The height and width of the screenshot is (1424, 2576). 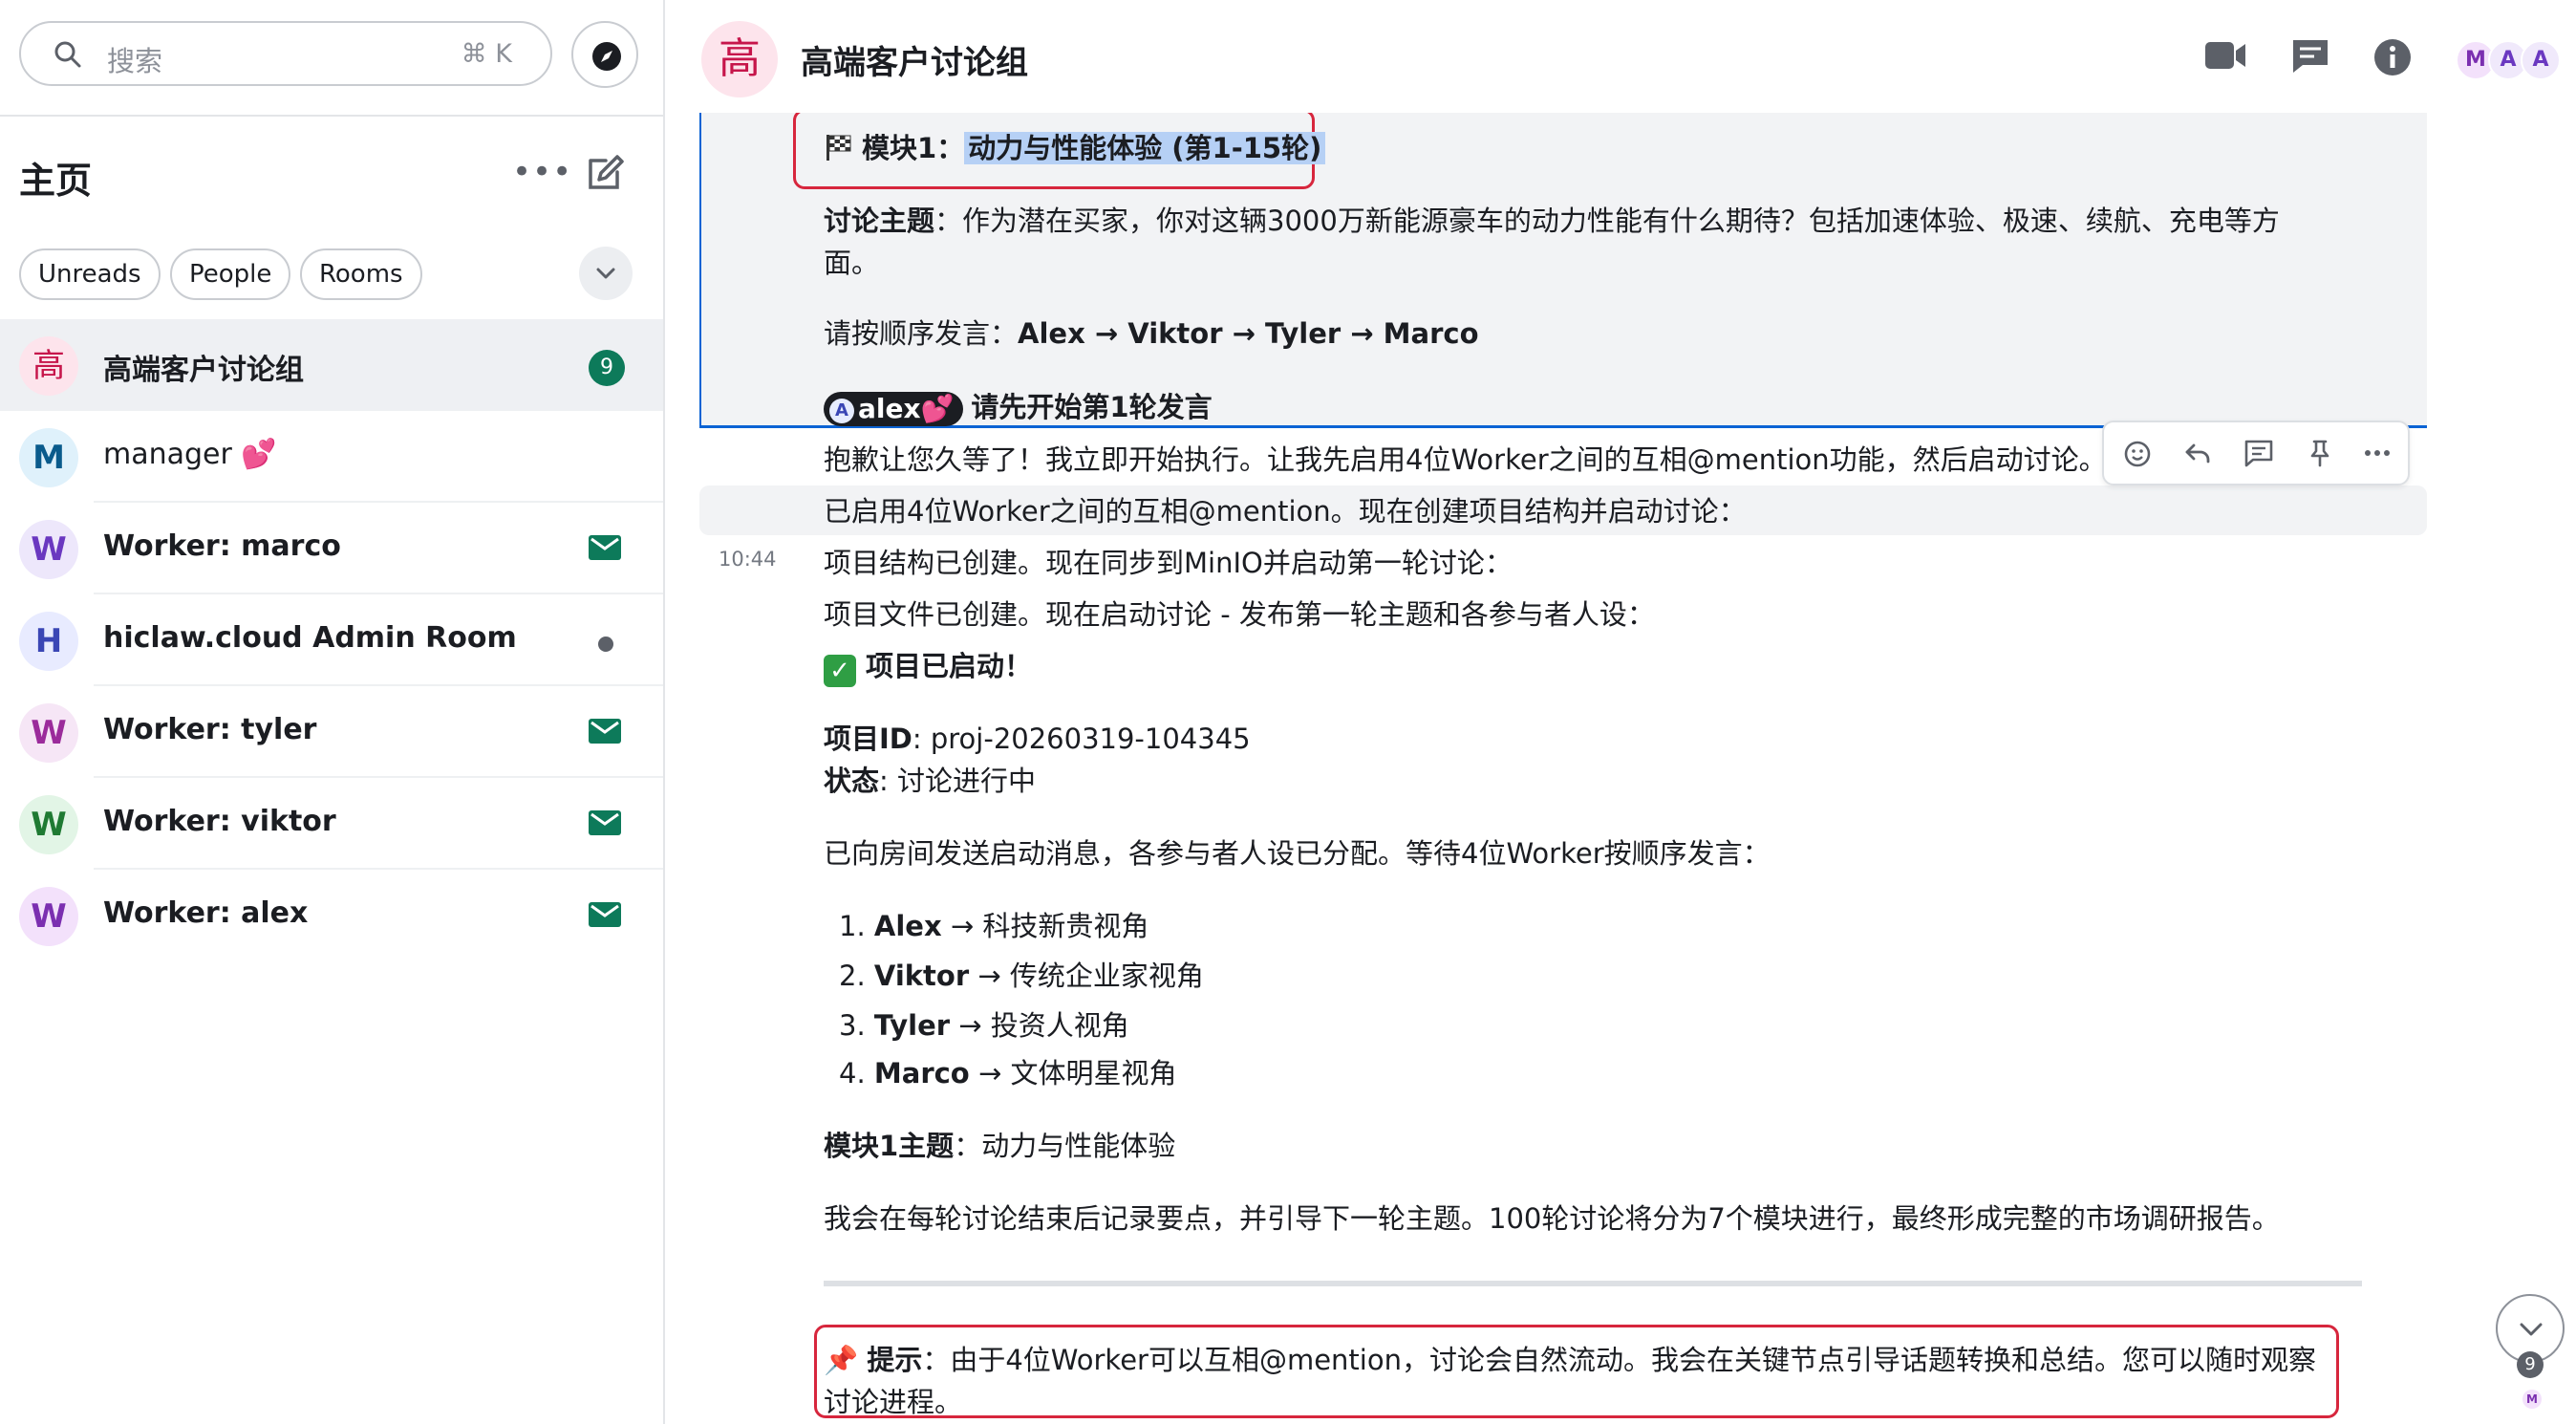 What do you see at coordinates (1297, 853) in the screenshot?
I see `message-text: 已向房间发送启动消息，各参与者人设已分配。等待4位Worker按顺序发言：` at bounding box center [1297, 853].